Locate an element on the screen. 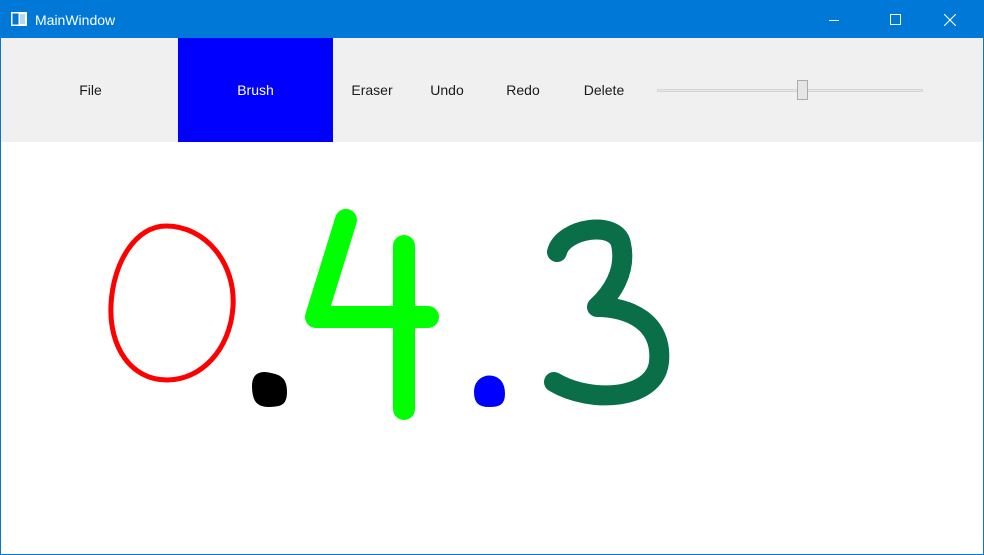 The width and height of the screenshot is (984, 555). eraser-button-label: Eraser is located at coordinates (372, 90).